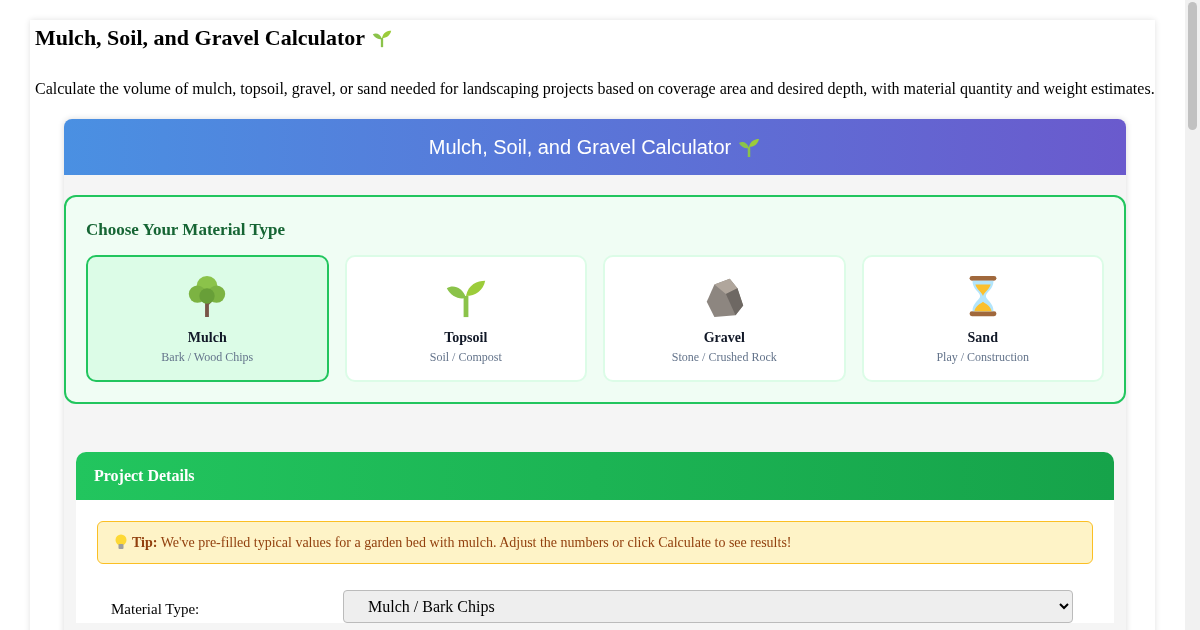  Describe the element at coordinates (1192, 315) in the screenshot. I see `scrollbar` at that location.